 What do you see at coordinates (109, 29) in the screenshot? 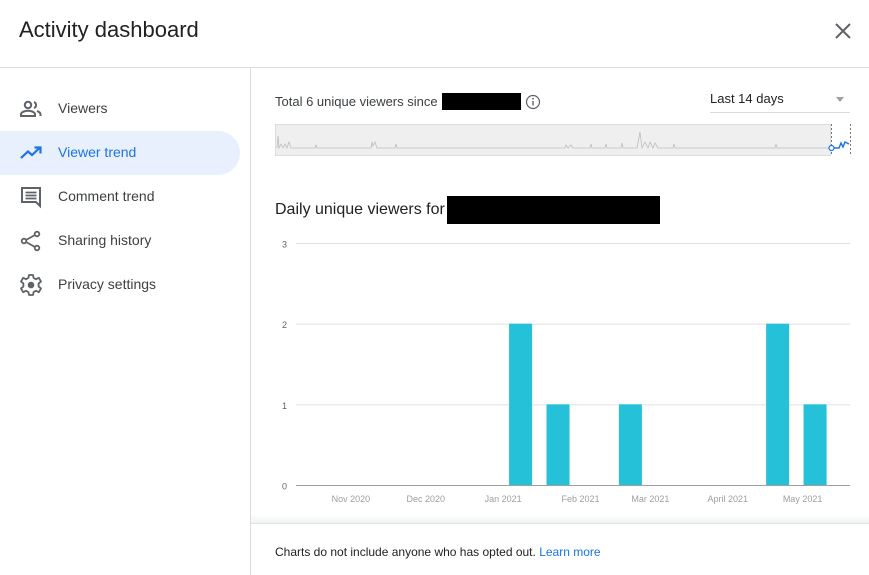
I see `dialog-title: Activity dashboard` at bounding box center [109, 29].